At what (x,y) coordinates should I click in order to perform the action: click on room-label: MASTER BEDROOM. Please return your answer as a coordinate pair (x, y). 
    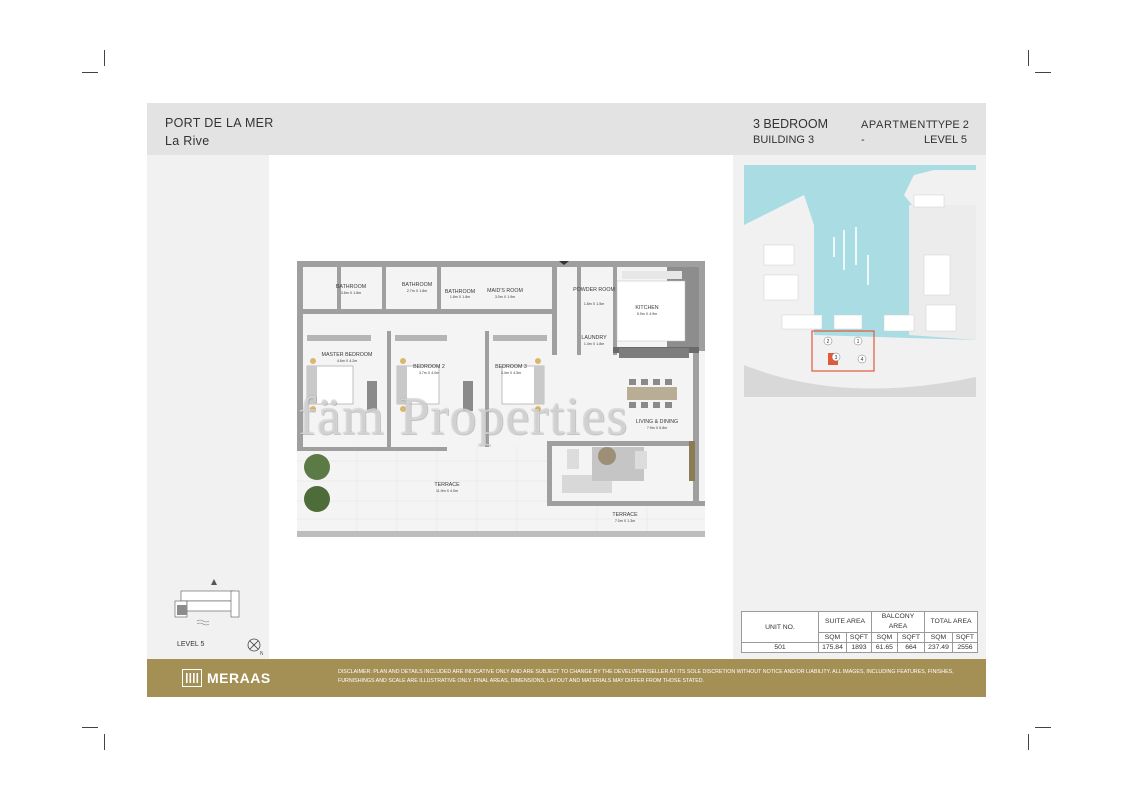
    Looking at the image, I should click on (347, 355).